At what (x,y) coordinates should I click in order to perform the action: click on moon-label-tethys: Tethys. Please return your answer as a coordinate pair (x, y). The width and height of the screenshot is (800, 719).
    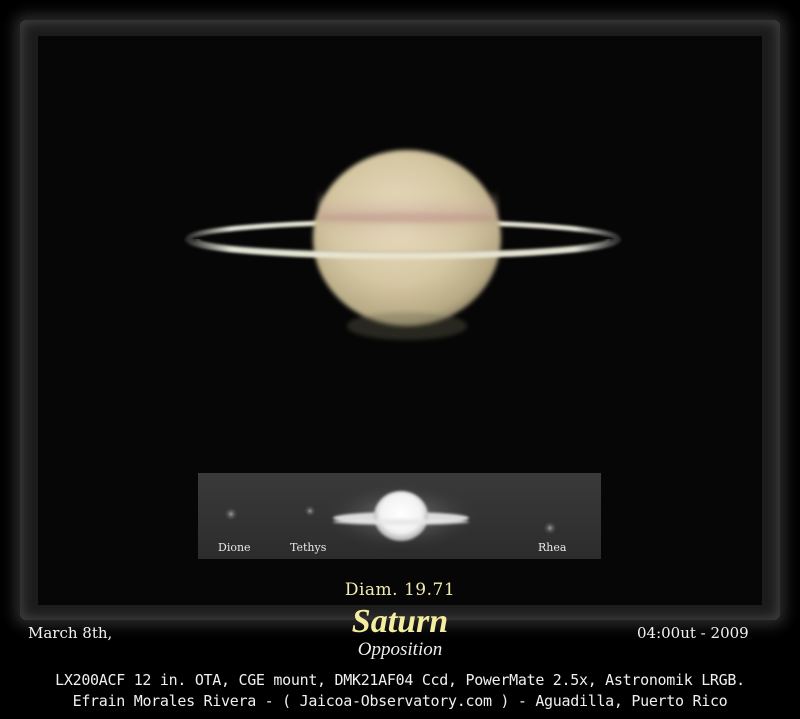
    Looking at the image, I should click on (308, 547).